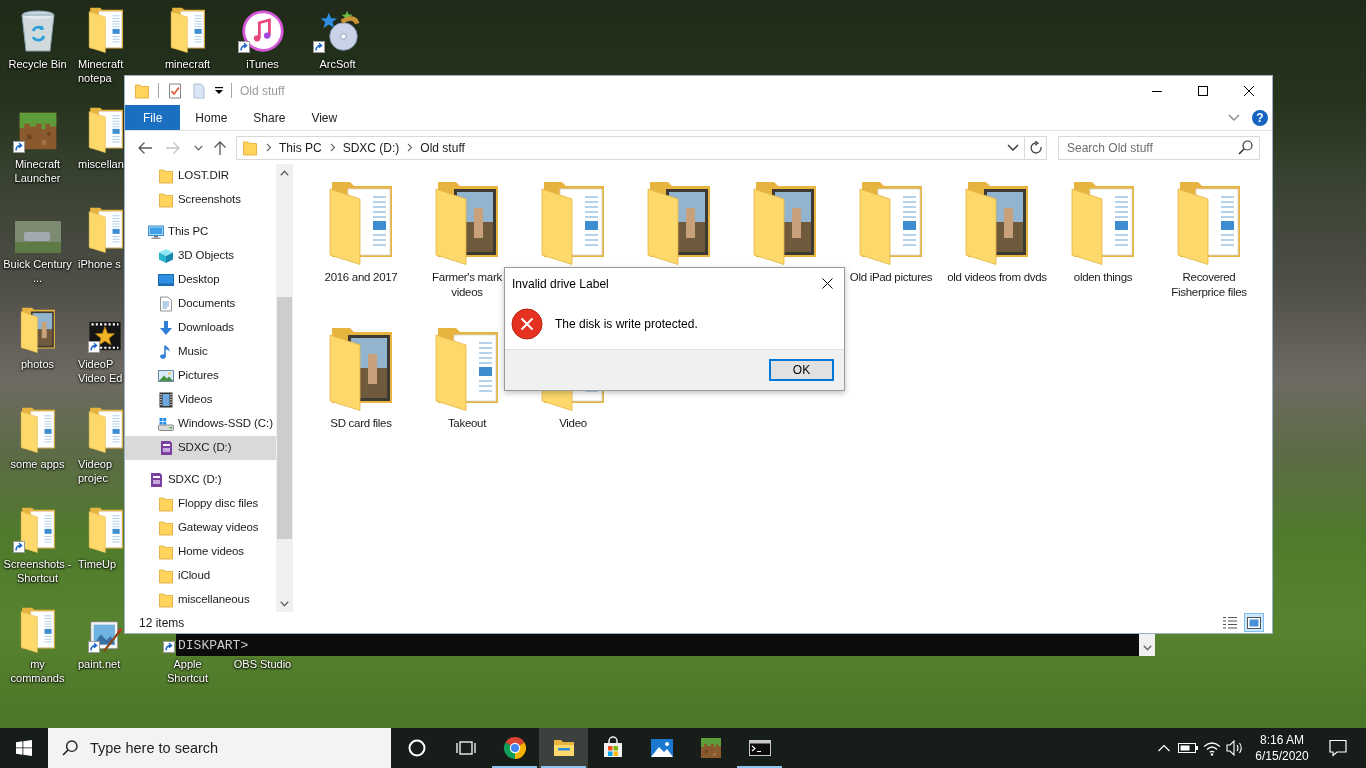 This screenshot has height=768, width=1366. Describe the element at coordinates (37, 571) in the screenshot. I see `desktop-icon-label: Screenshots - Shortcut` at that location.